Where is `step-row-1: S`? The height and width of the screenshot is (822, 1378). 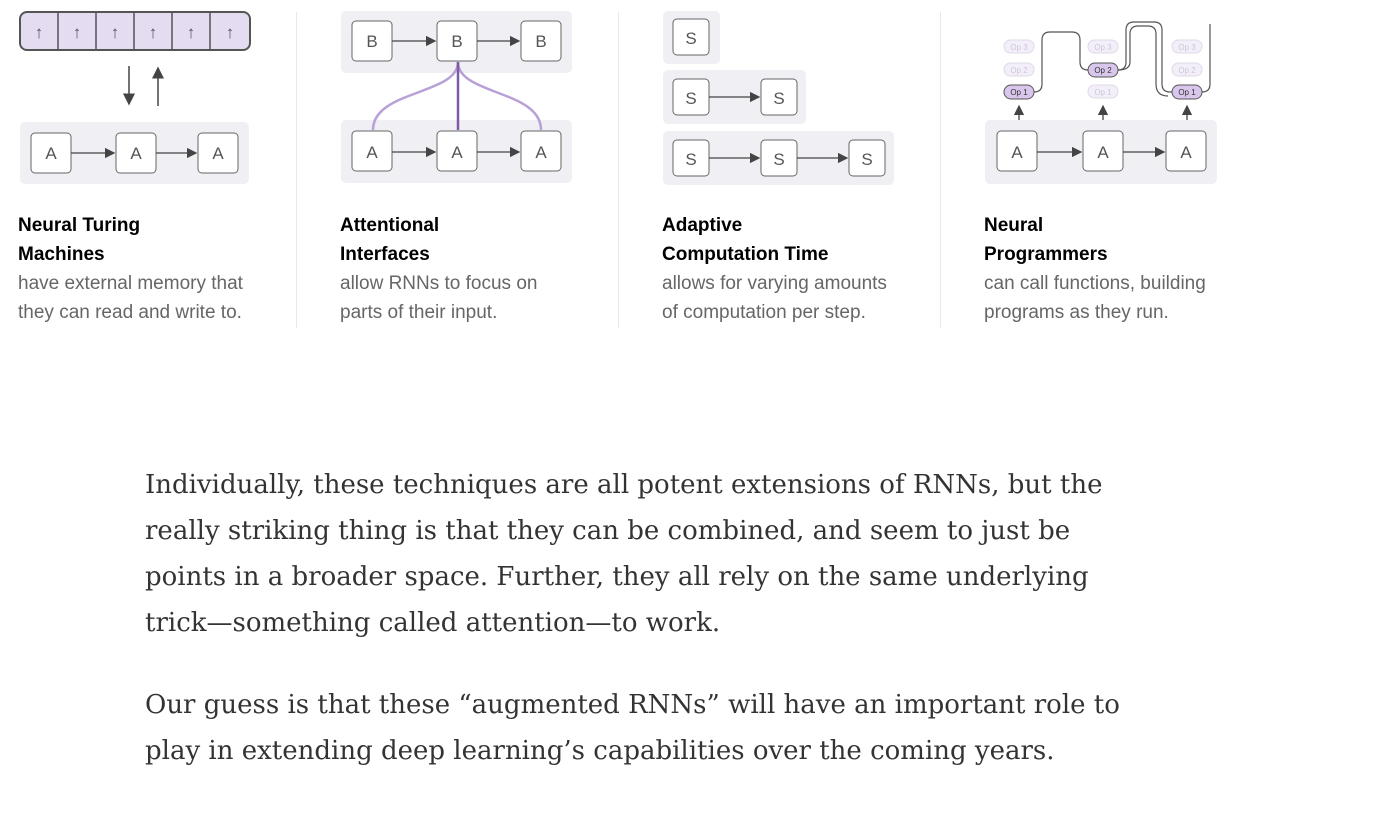 step-row-1: S is located at coordinates (691, 37).